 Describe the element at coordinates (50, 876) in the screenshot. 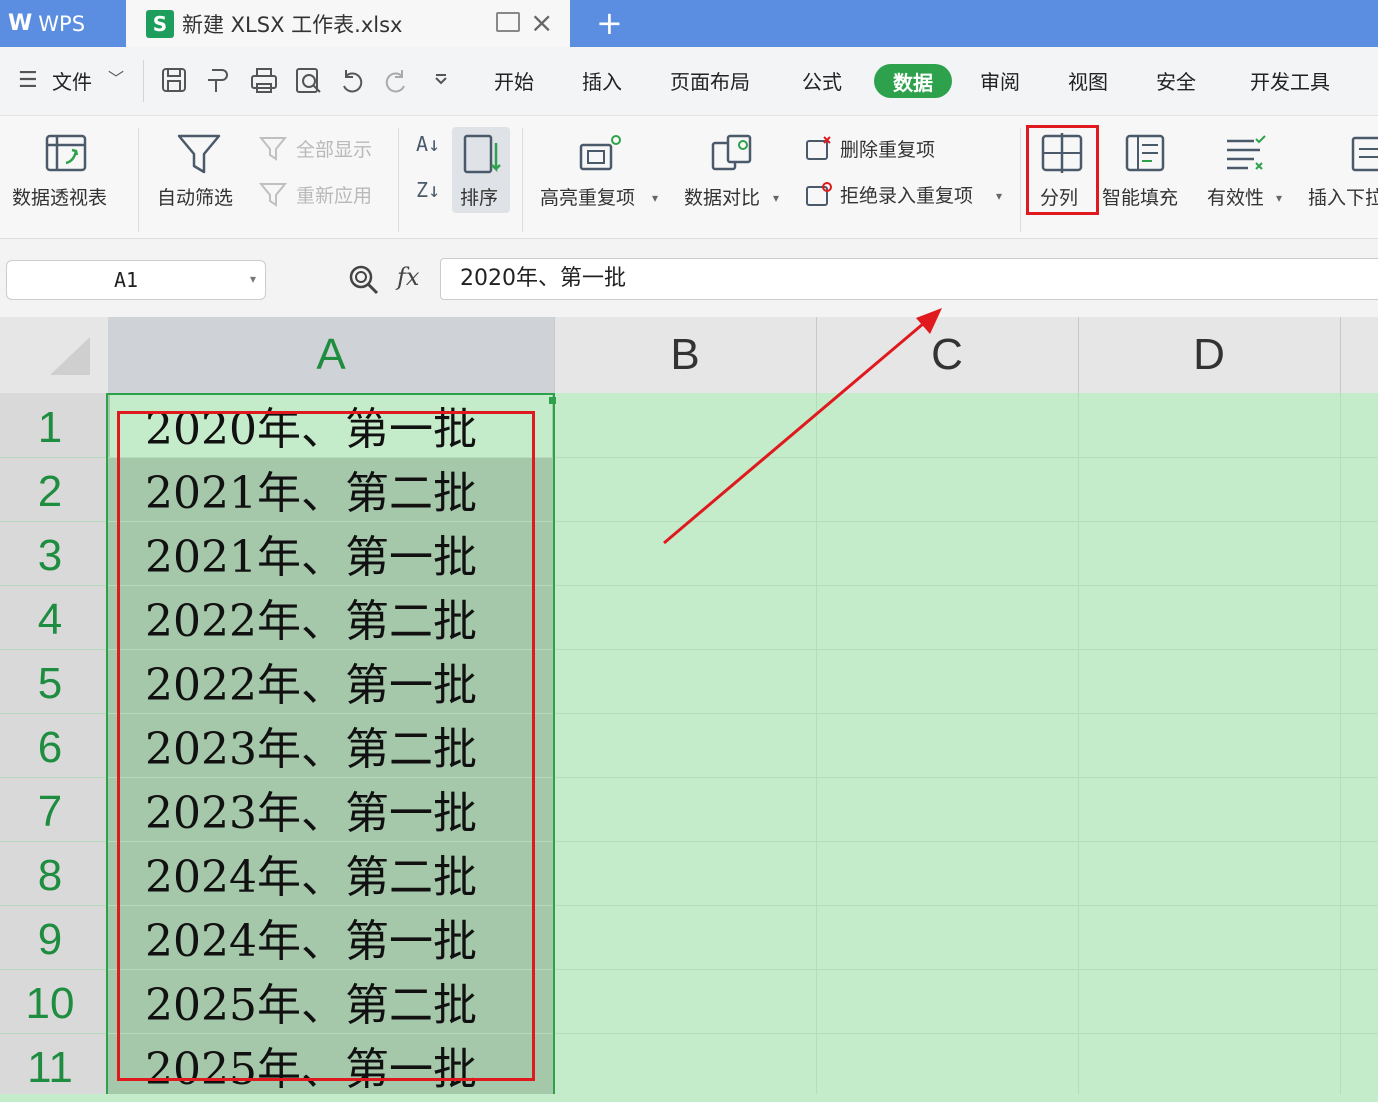

I see `row-header: 8` at that location.